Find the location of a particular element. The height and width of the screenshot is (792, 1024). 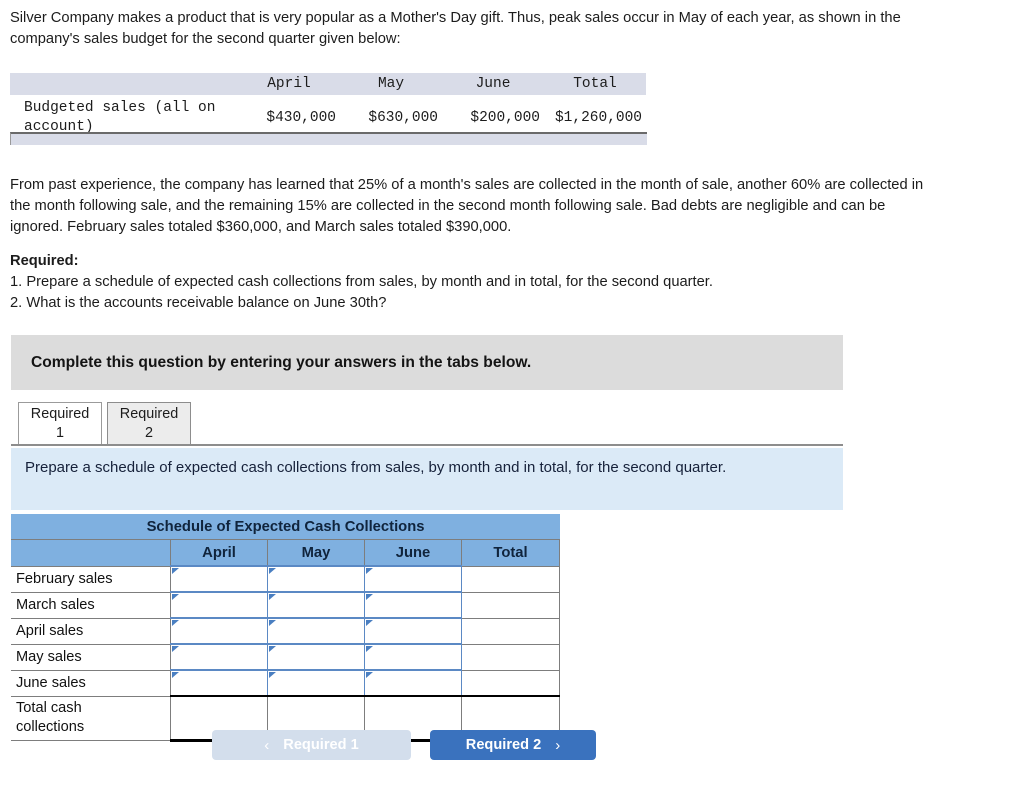

tabstrip-underline is located at coordinates (427, 445).